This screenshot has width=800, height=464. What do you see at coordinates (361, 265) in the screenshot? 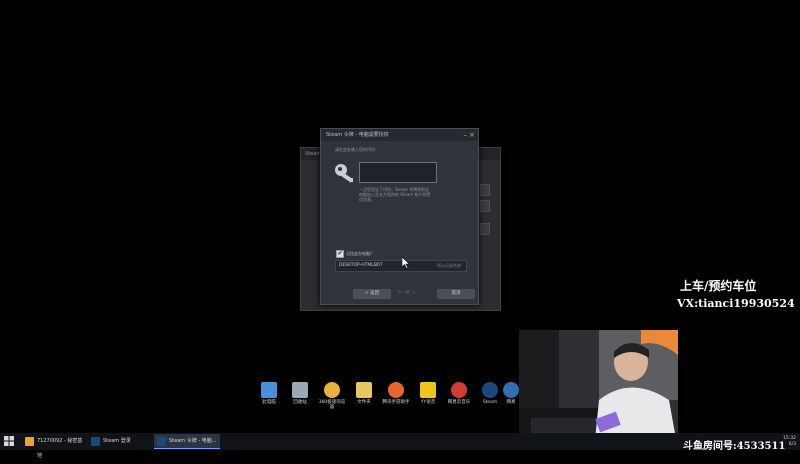
I see `computer-name-value: DESKTOP-HTMLB07` at bounding box center [361, 265].